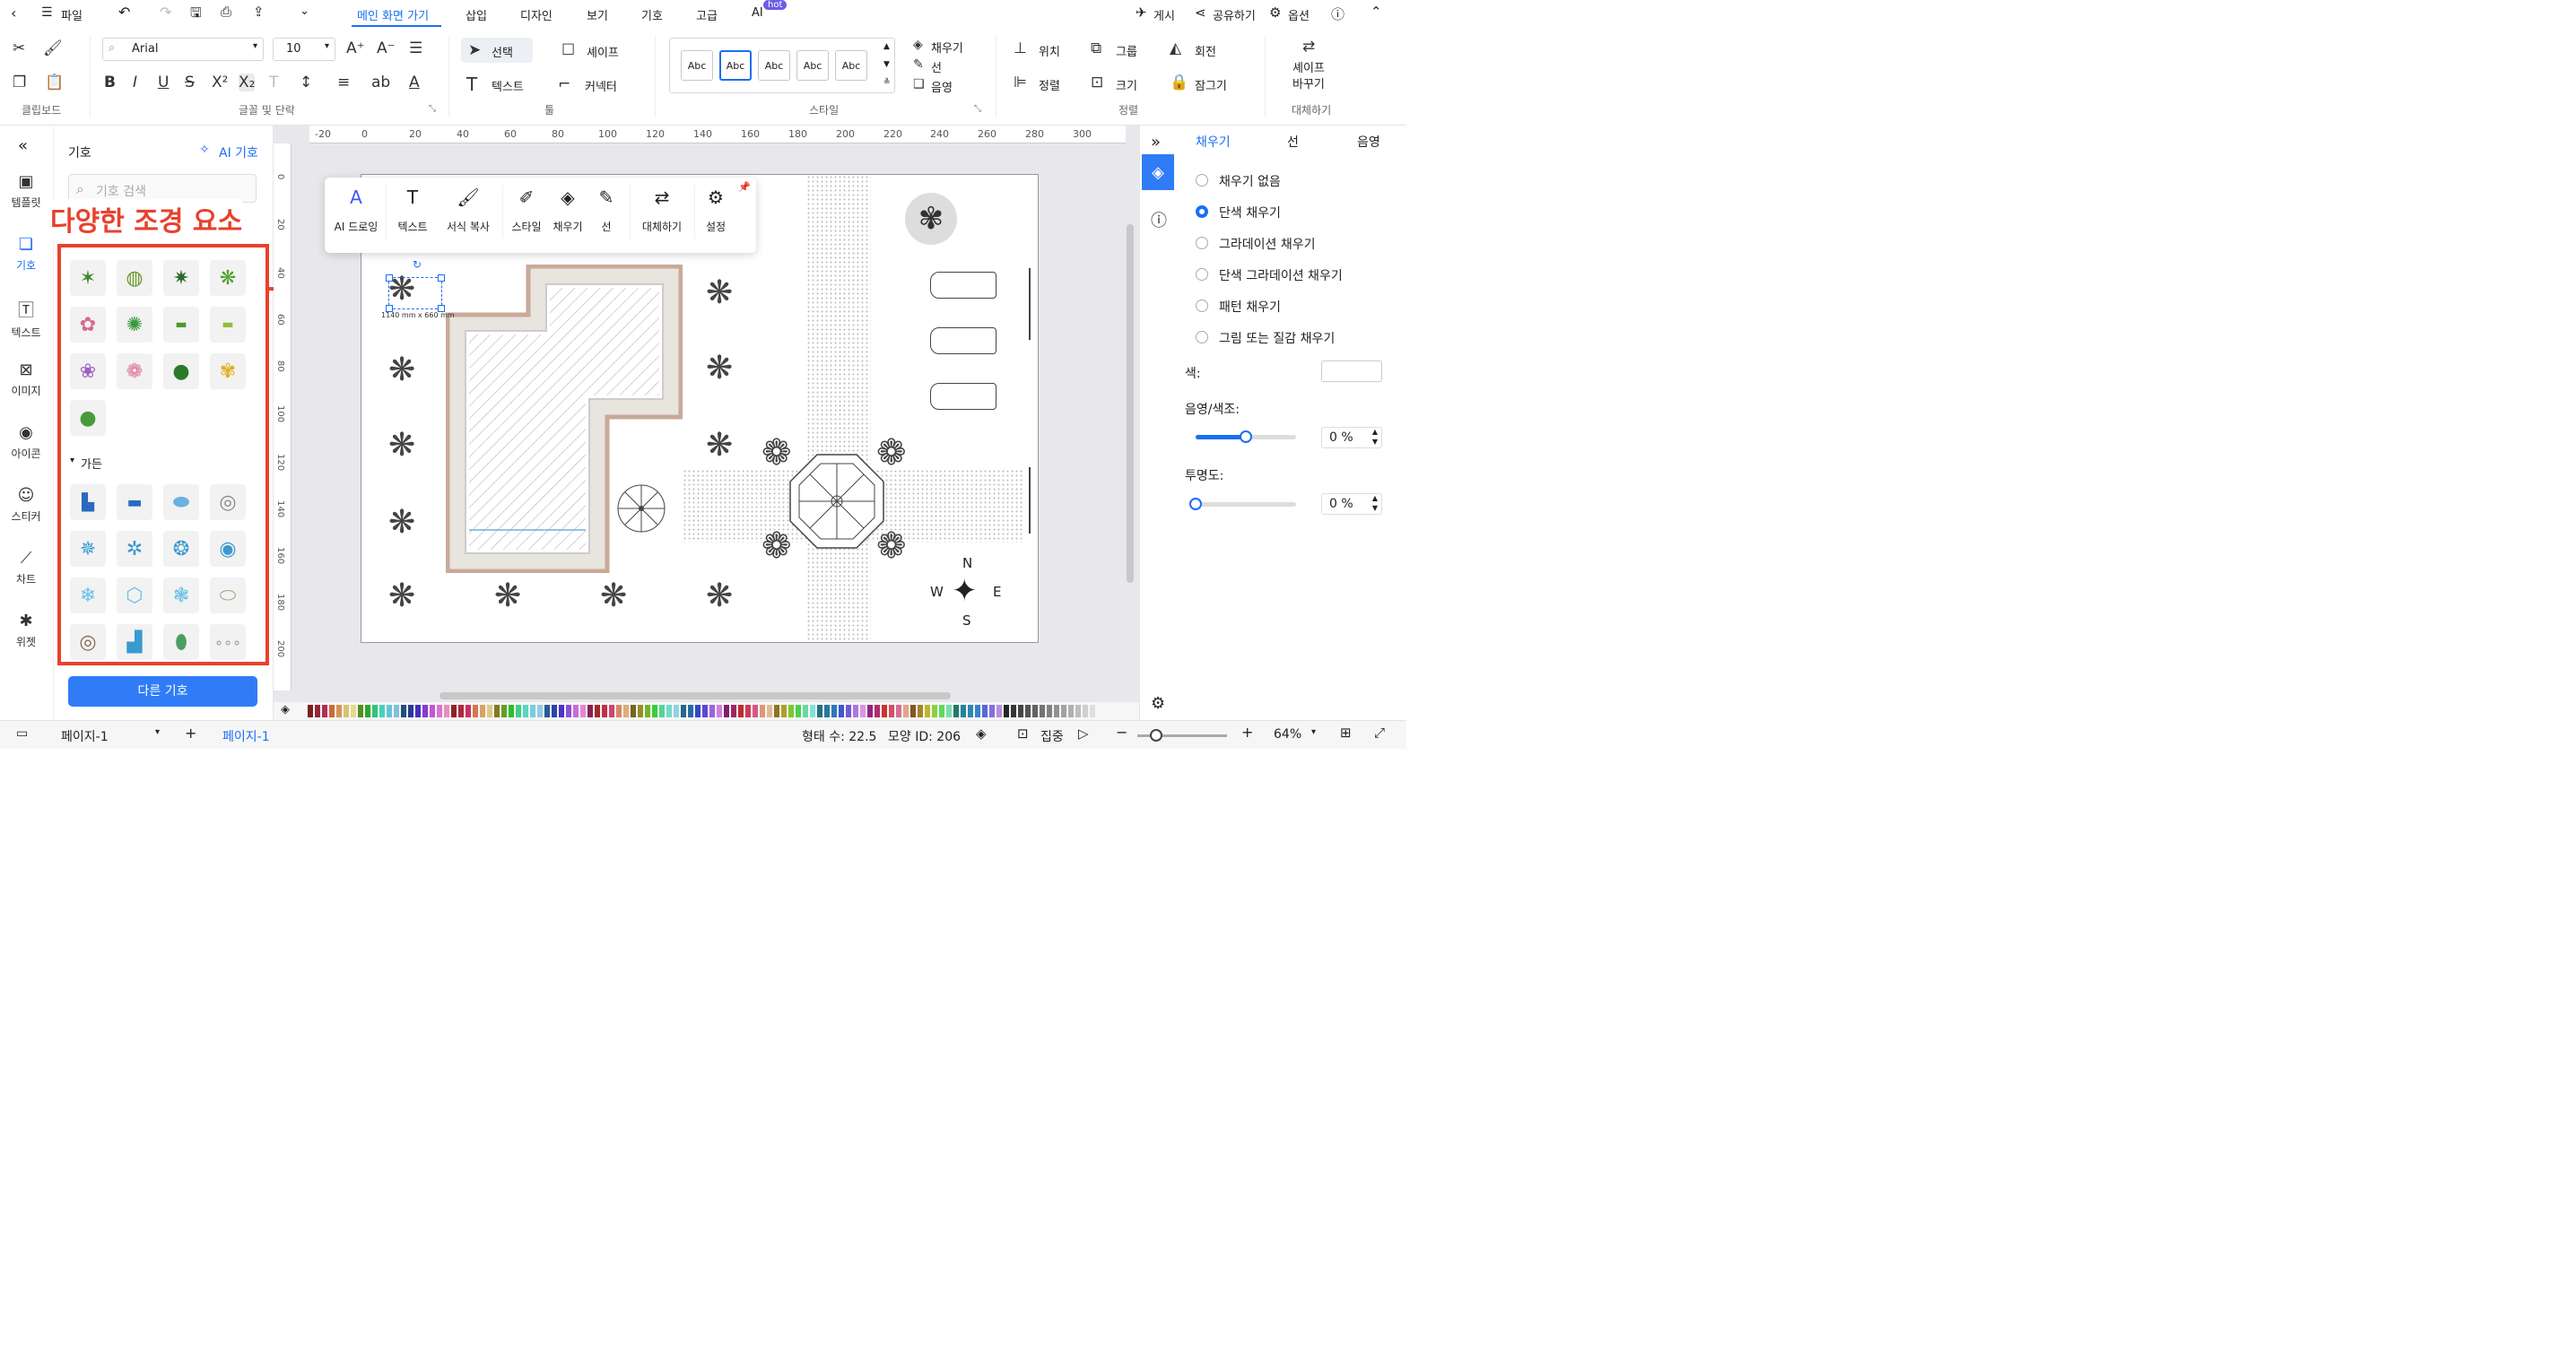  Describe the element at coordinates (719, 711) in the screenshot. I see `swatch-row` at that location.